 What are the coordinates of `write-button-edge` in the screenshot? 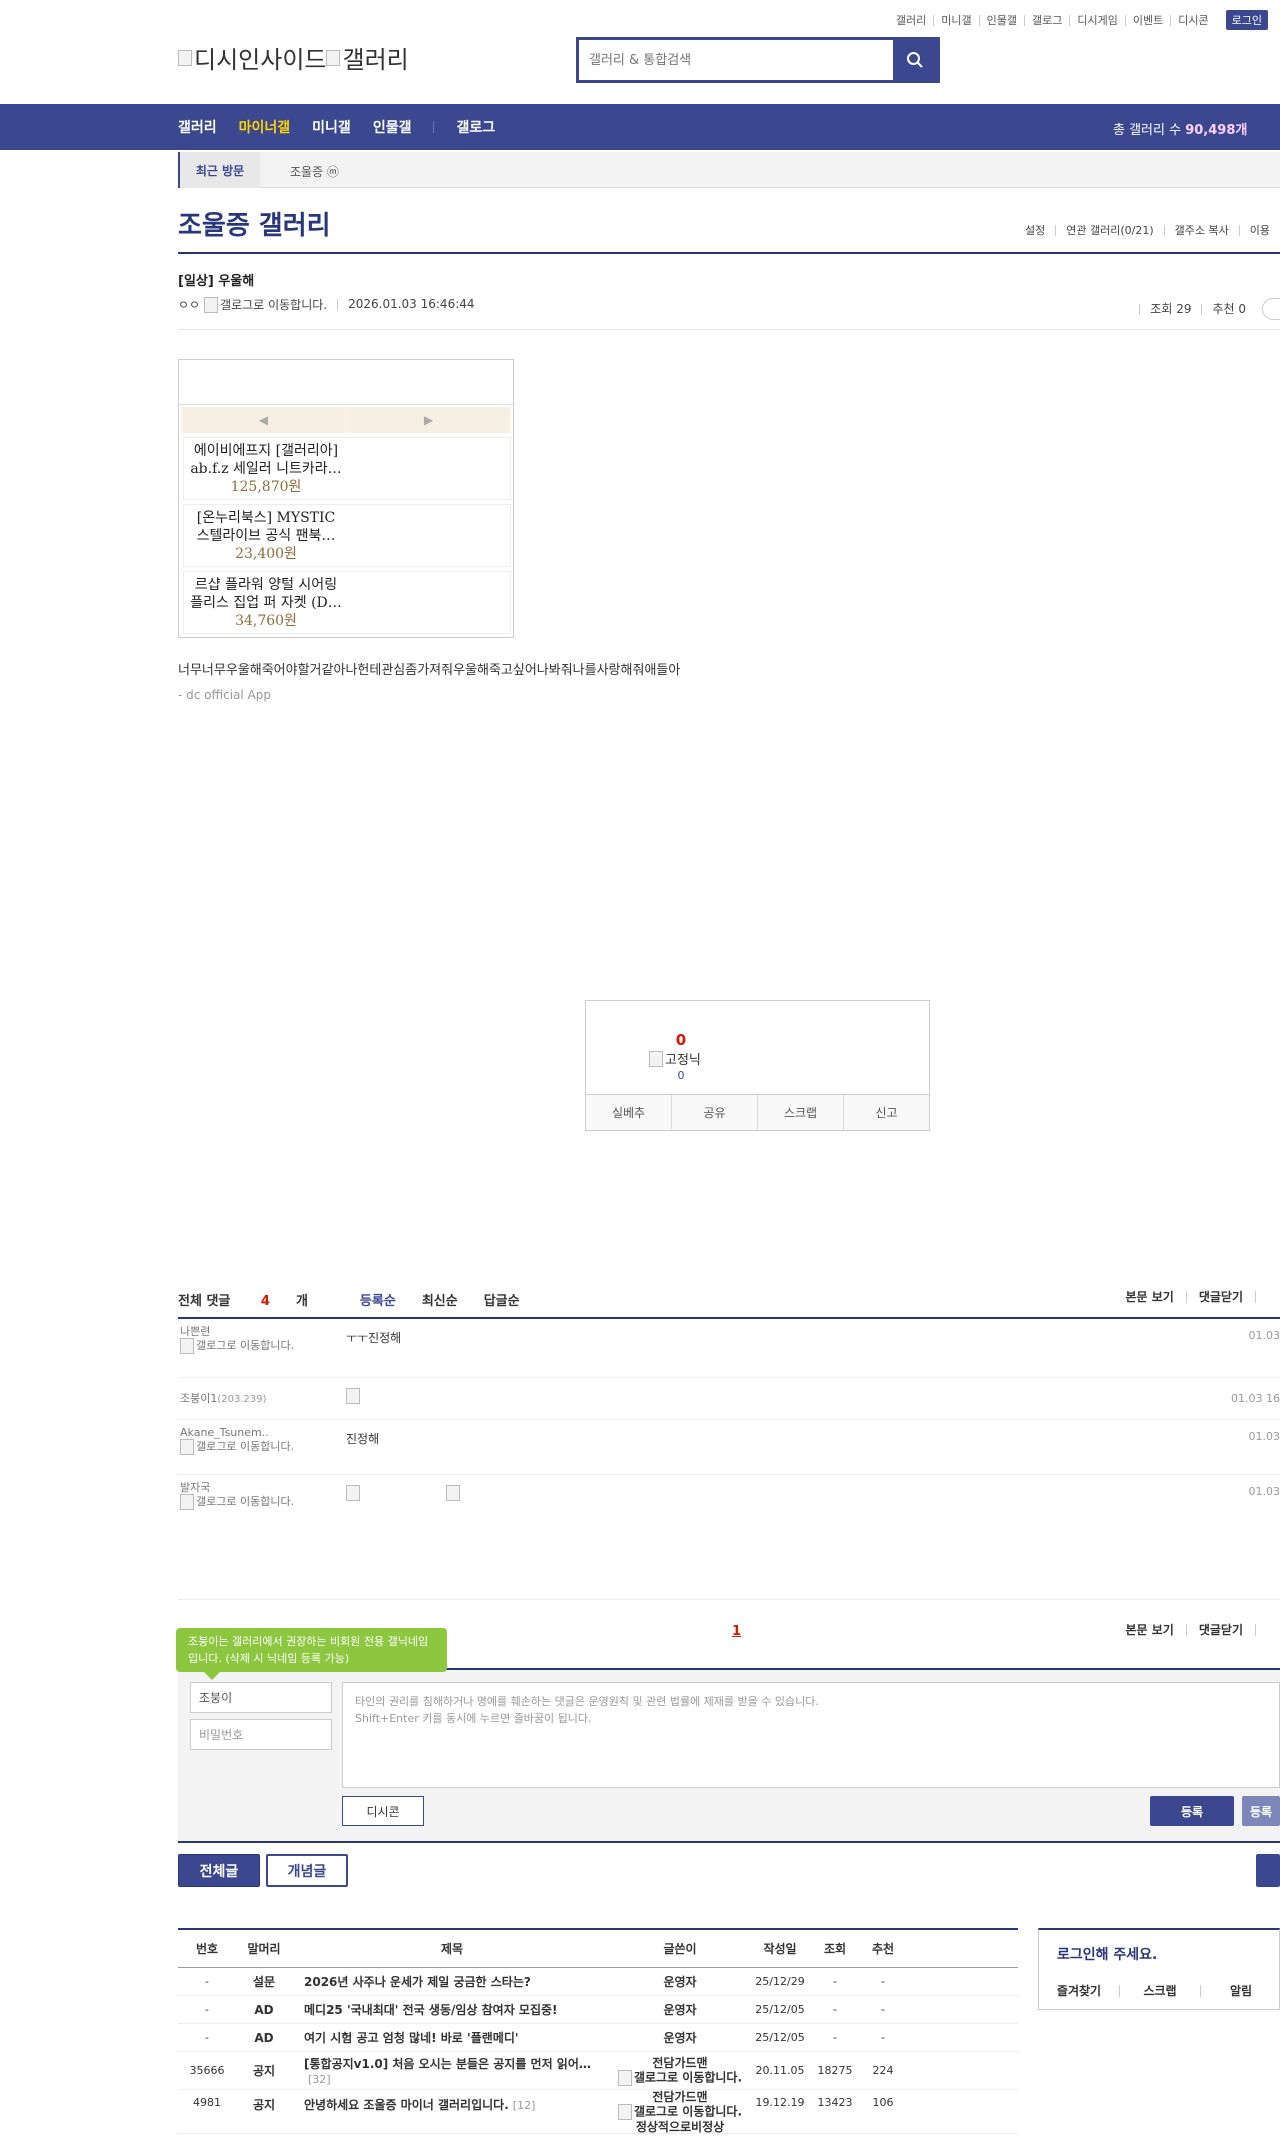 It's located at (1268, 1870).